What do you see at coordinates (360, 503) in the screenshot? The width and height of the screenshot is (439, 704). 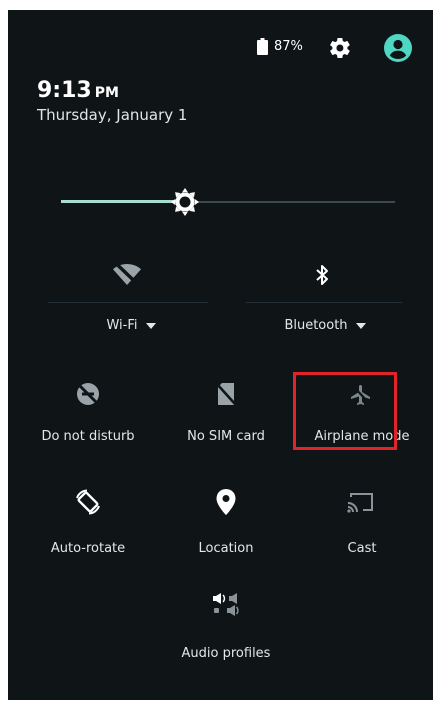 I see `cast-icon` at bounding box center [360, 503].